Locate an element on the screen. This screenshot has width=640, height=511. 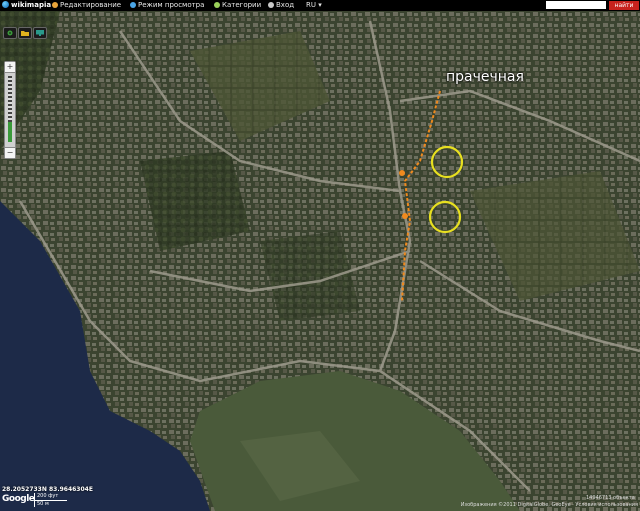
object-count: 14946713 объекта is located at coordinates (610, 498).